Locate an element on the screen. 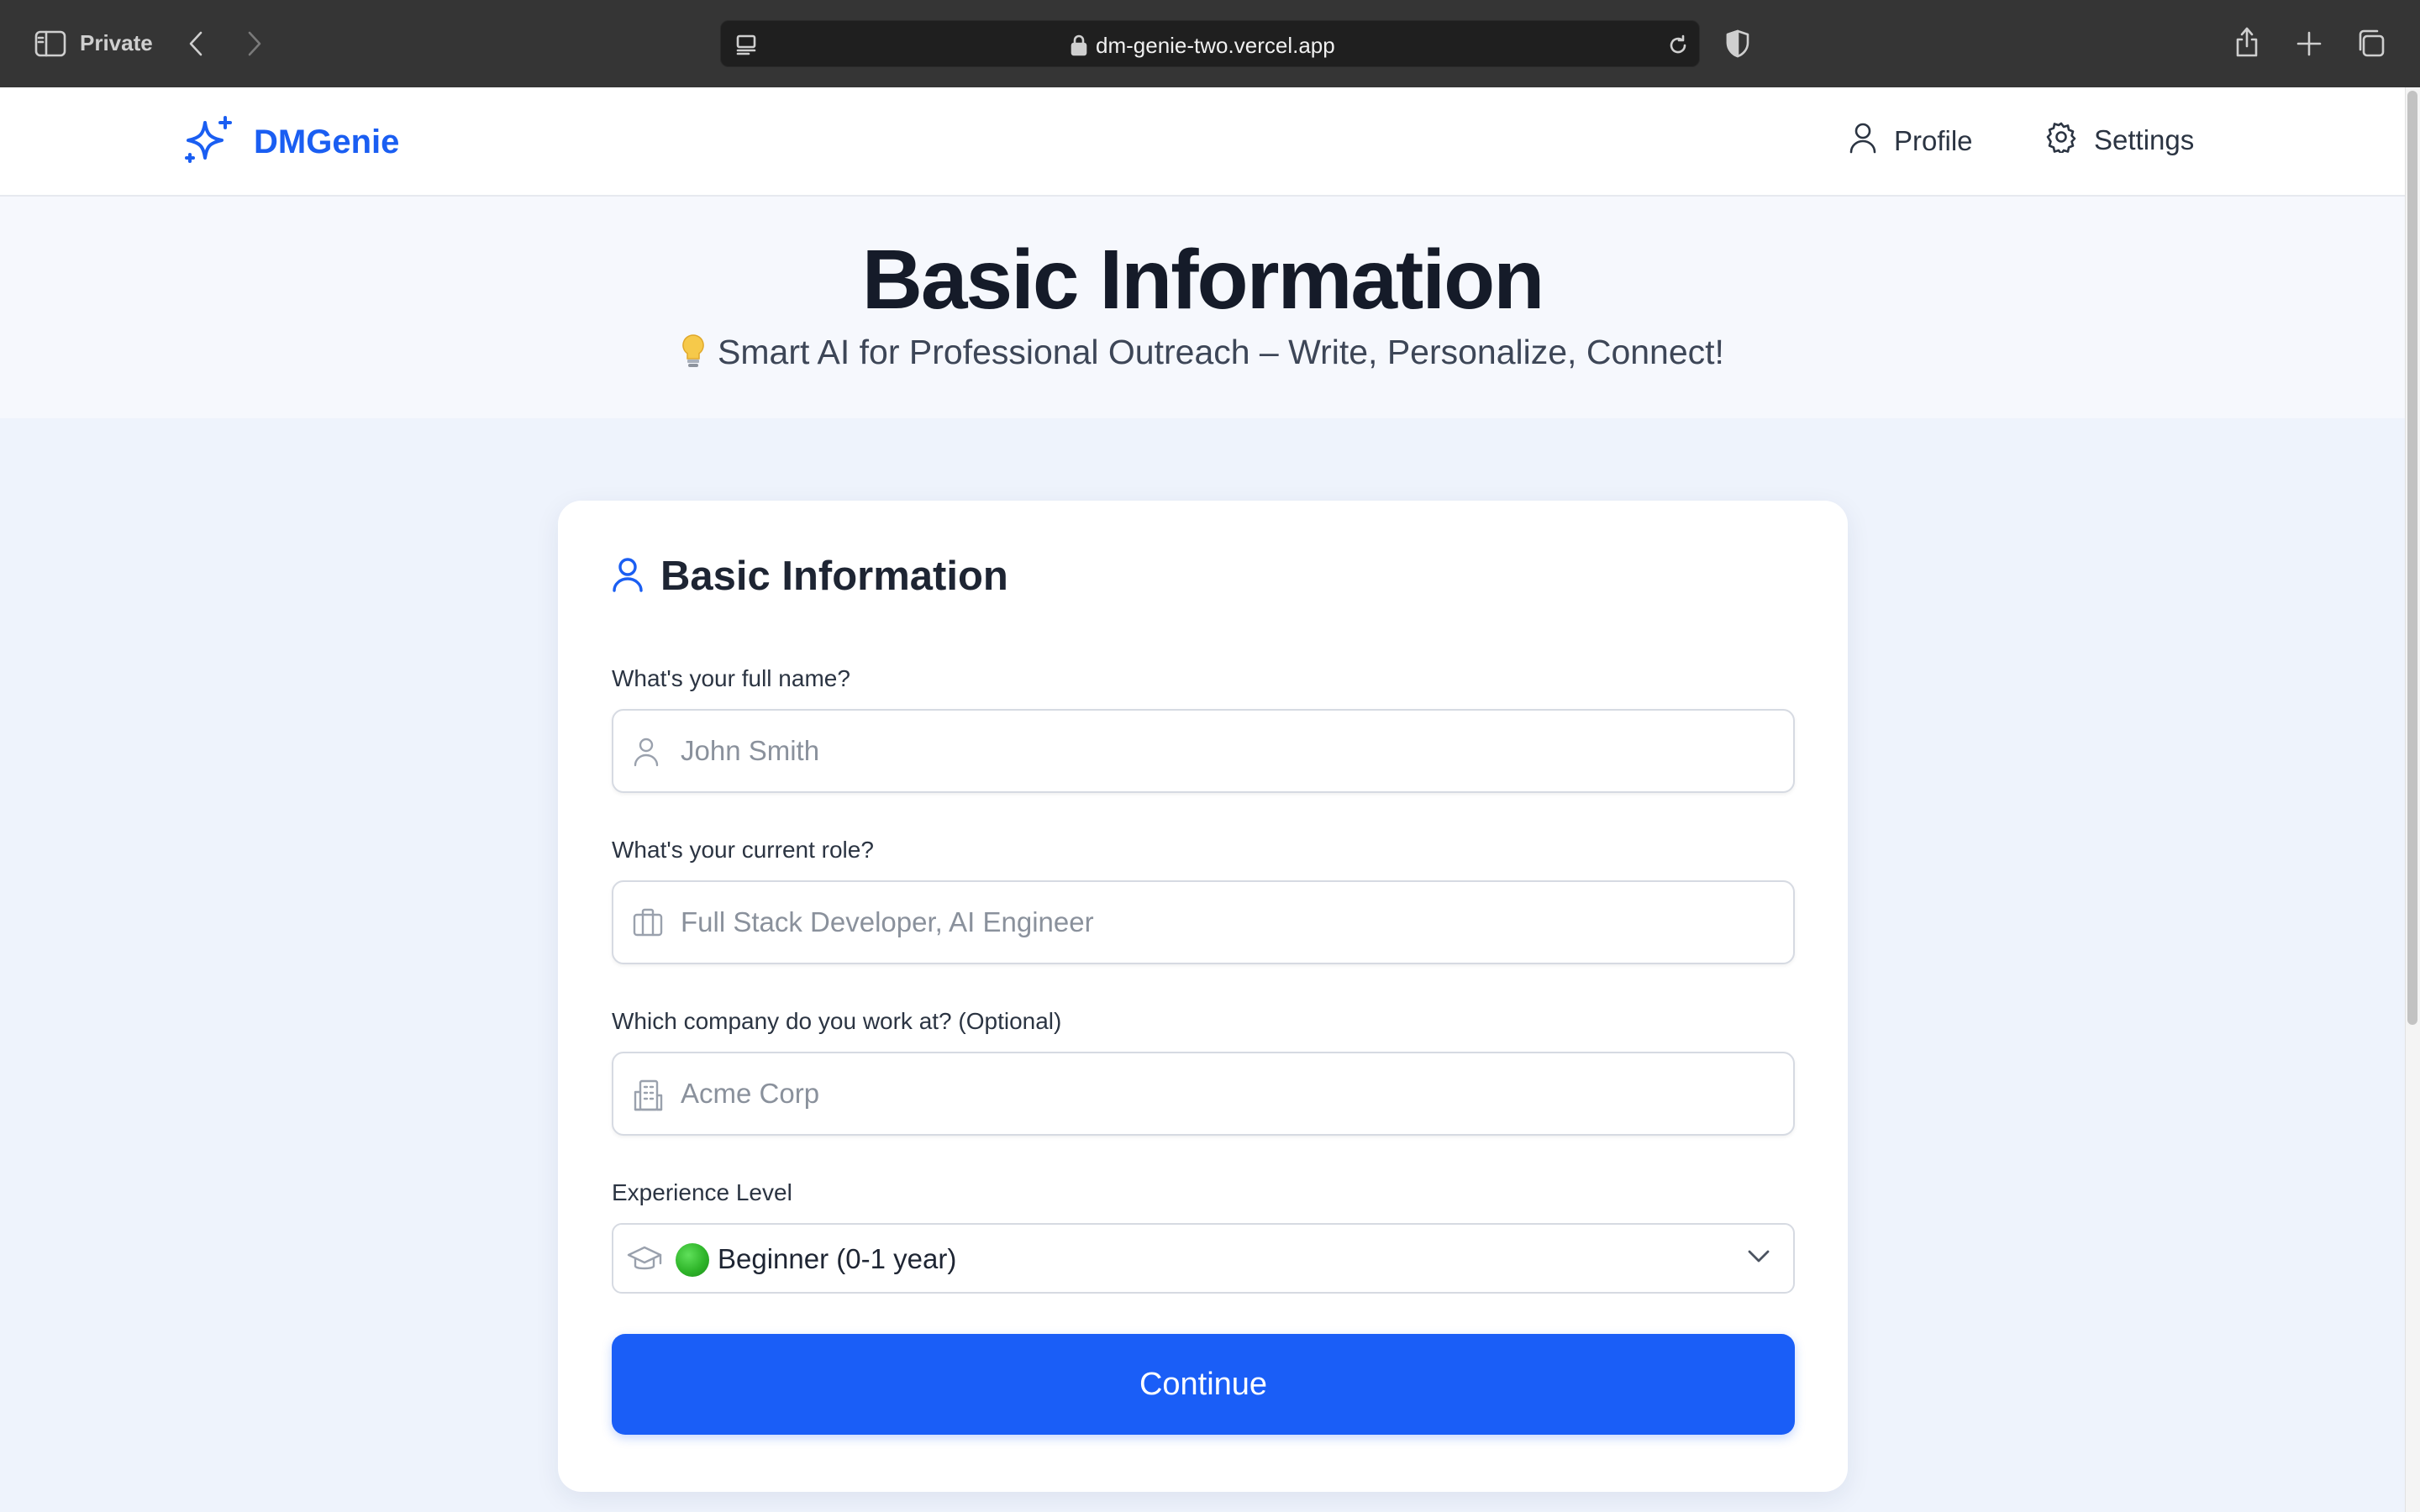 The height and width of the screenshot is (1512, 2420). briefcase-icon is located at coordinates (648, 924).